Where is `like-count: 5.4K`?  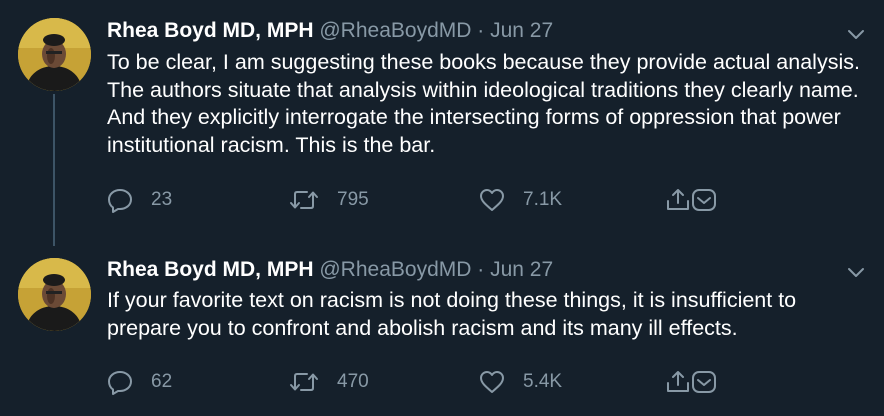
like-count: 5.4K is located at coordinates (543, 381).